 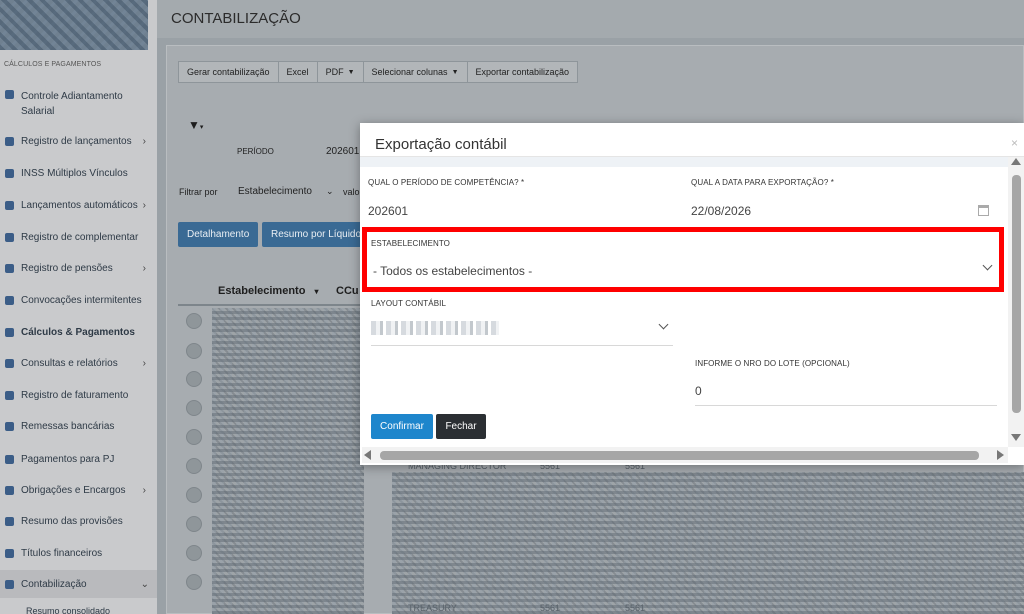 What do you see at coordinates (685, 162) in the screenshot?
I see `modal-divider` at bounding box center [685, 162].